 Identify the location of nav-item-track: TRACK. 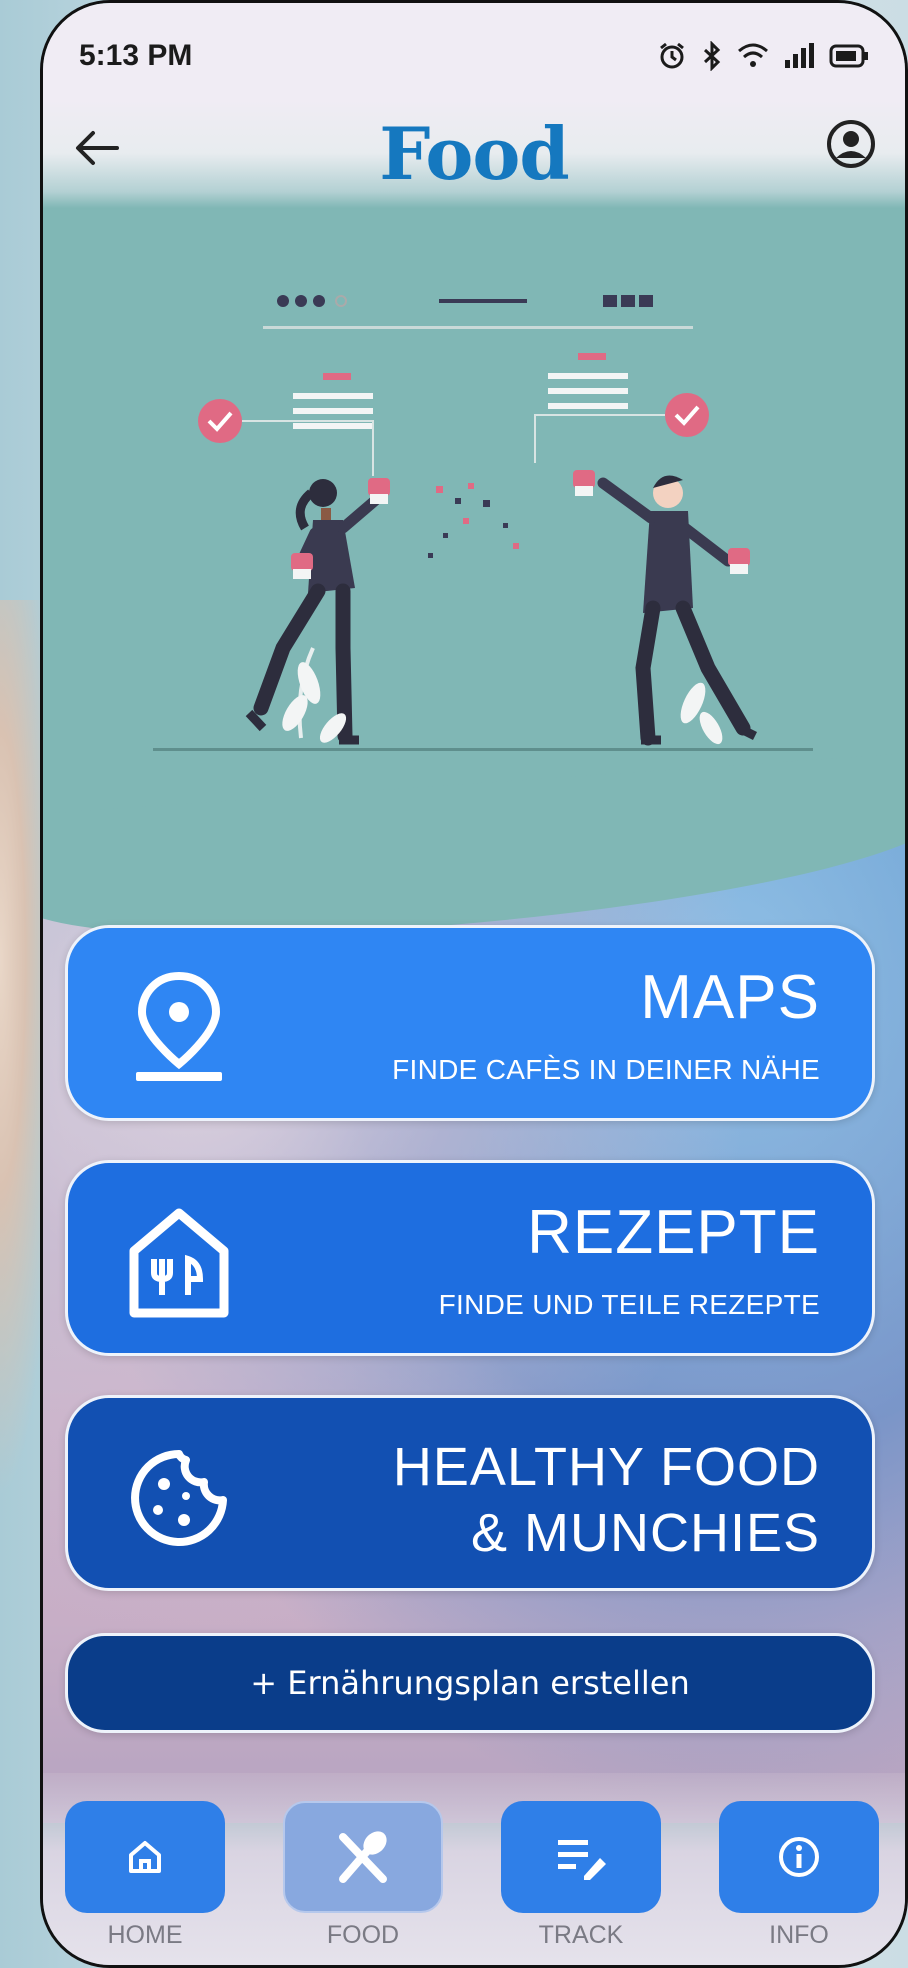
(581, 1881).